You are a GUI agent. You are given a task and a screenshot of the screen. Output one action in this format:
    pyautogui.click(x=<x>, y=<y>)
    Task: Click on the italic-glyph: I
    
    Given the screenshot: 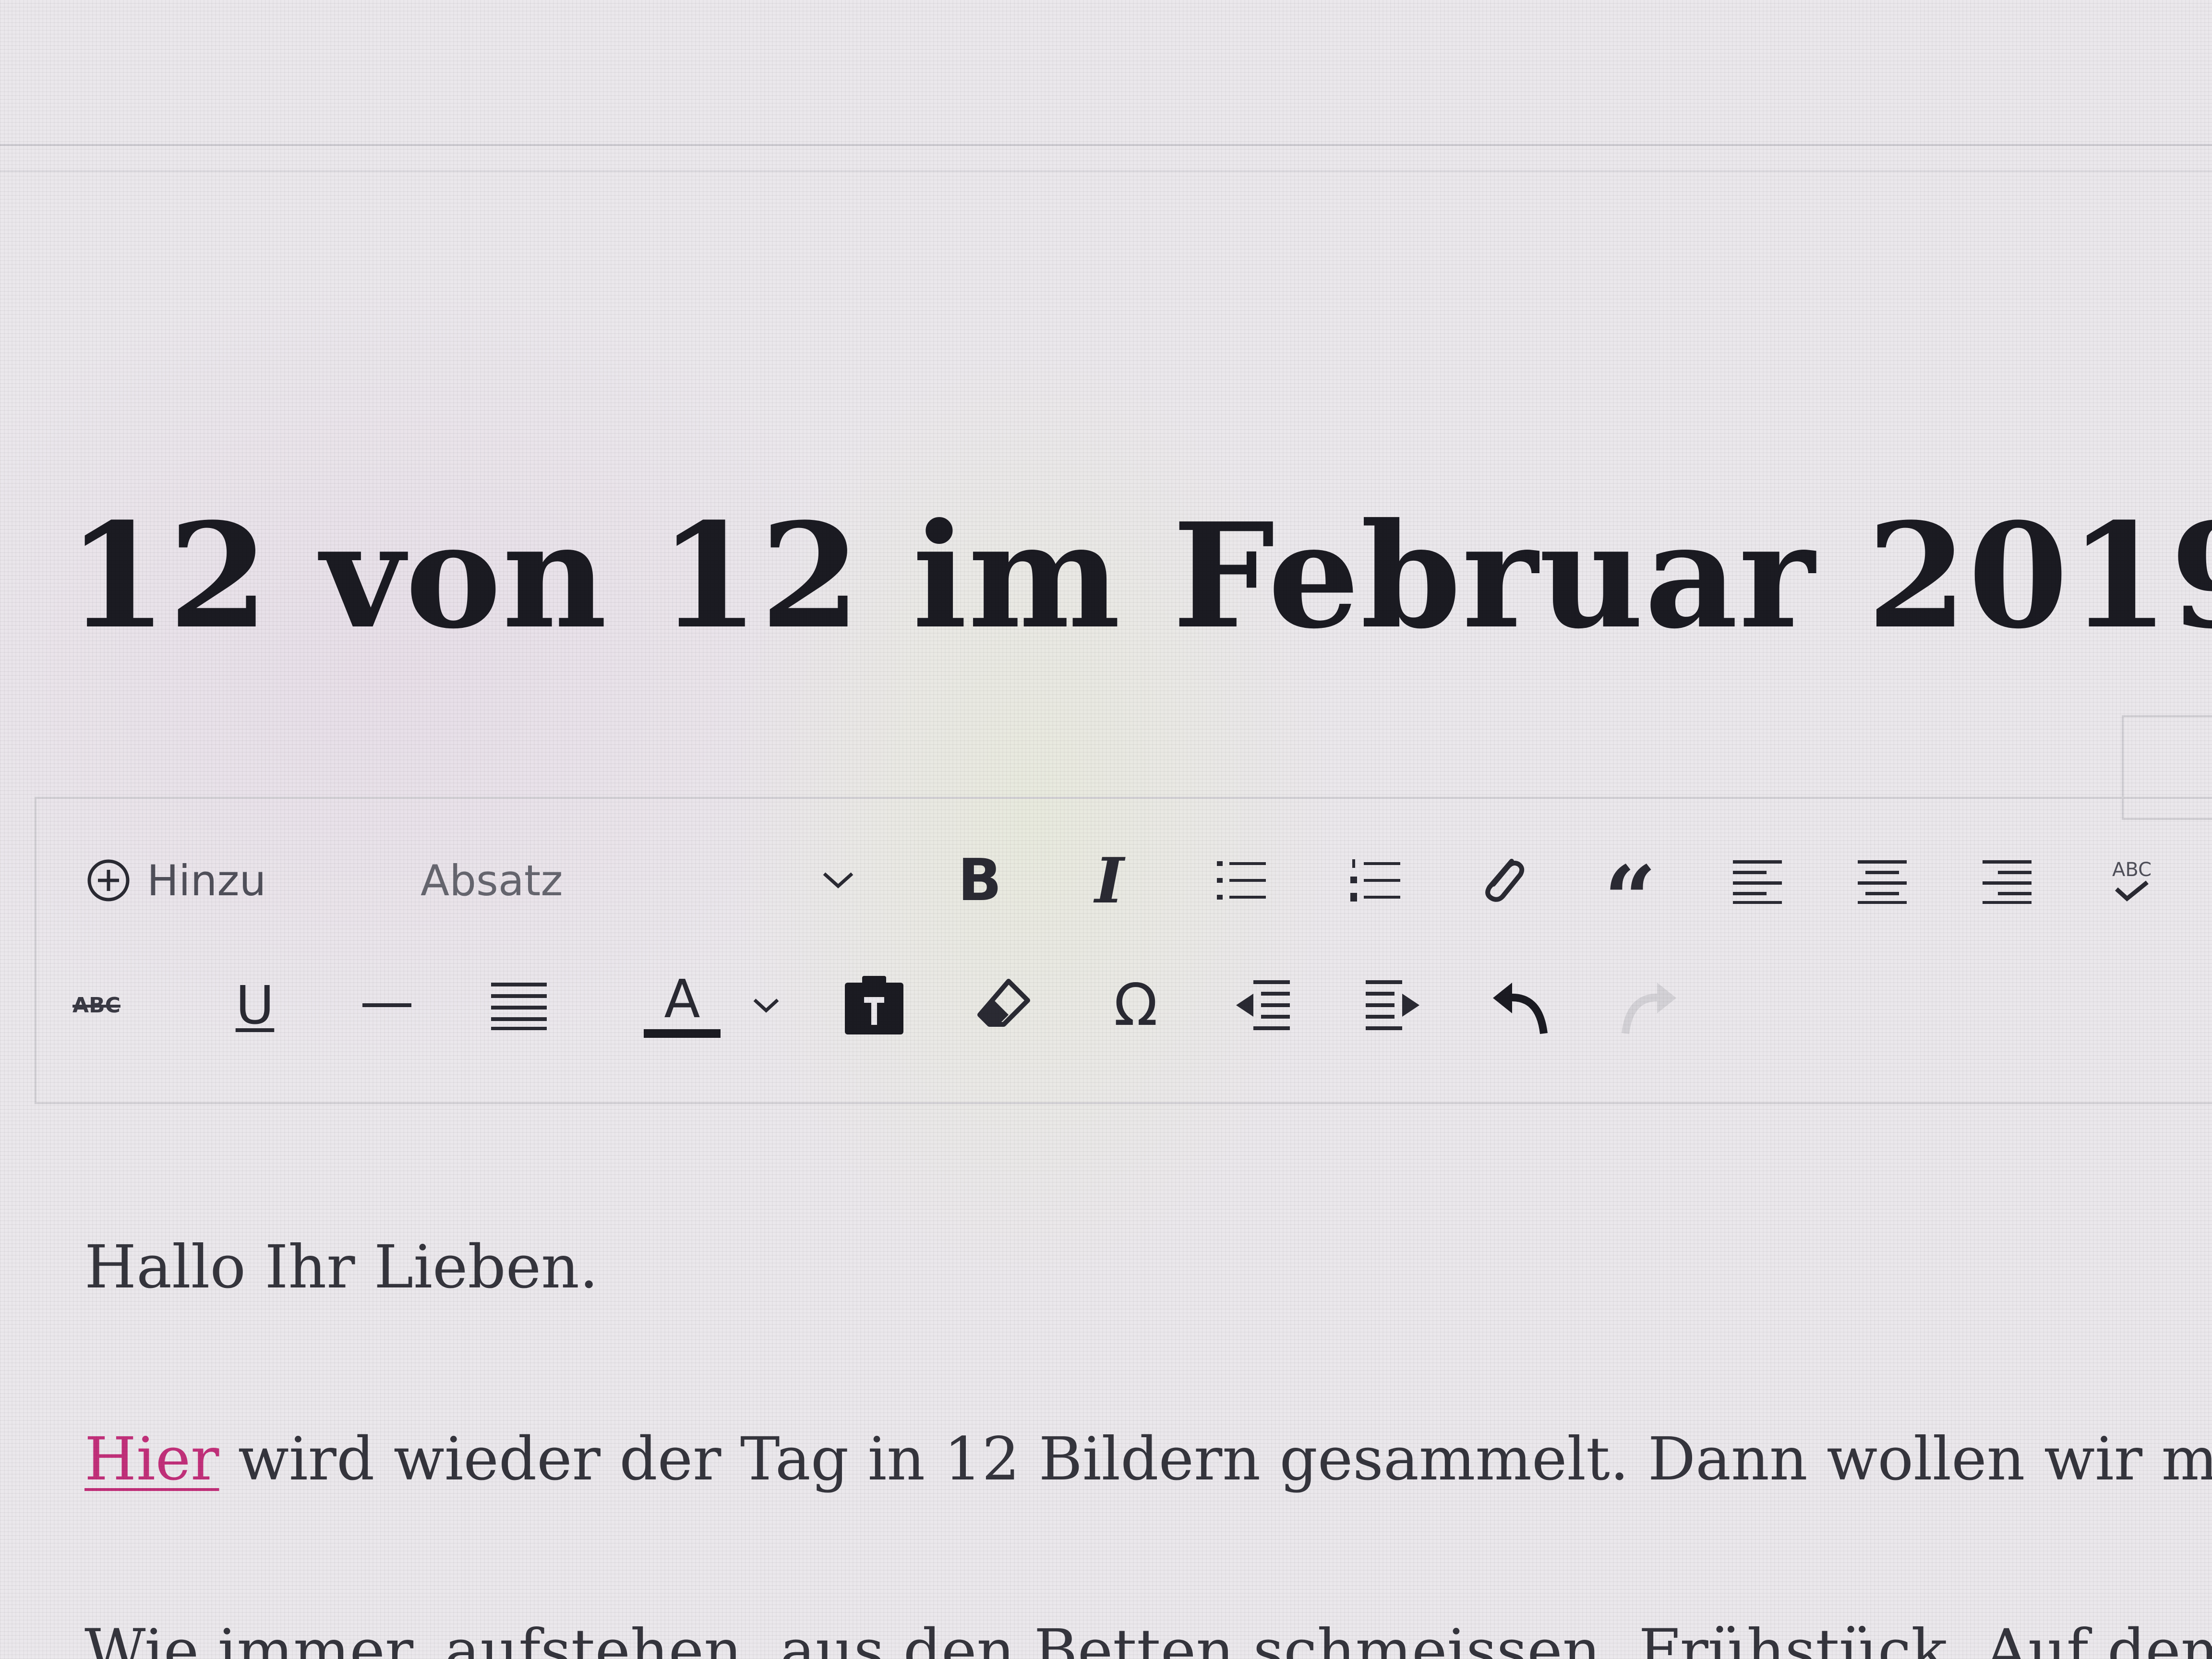 What is the action you would take?
    pyautogui.click(x=1109, y=880)
    